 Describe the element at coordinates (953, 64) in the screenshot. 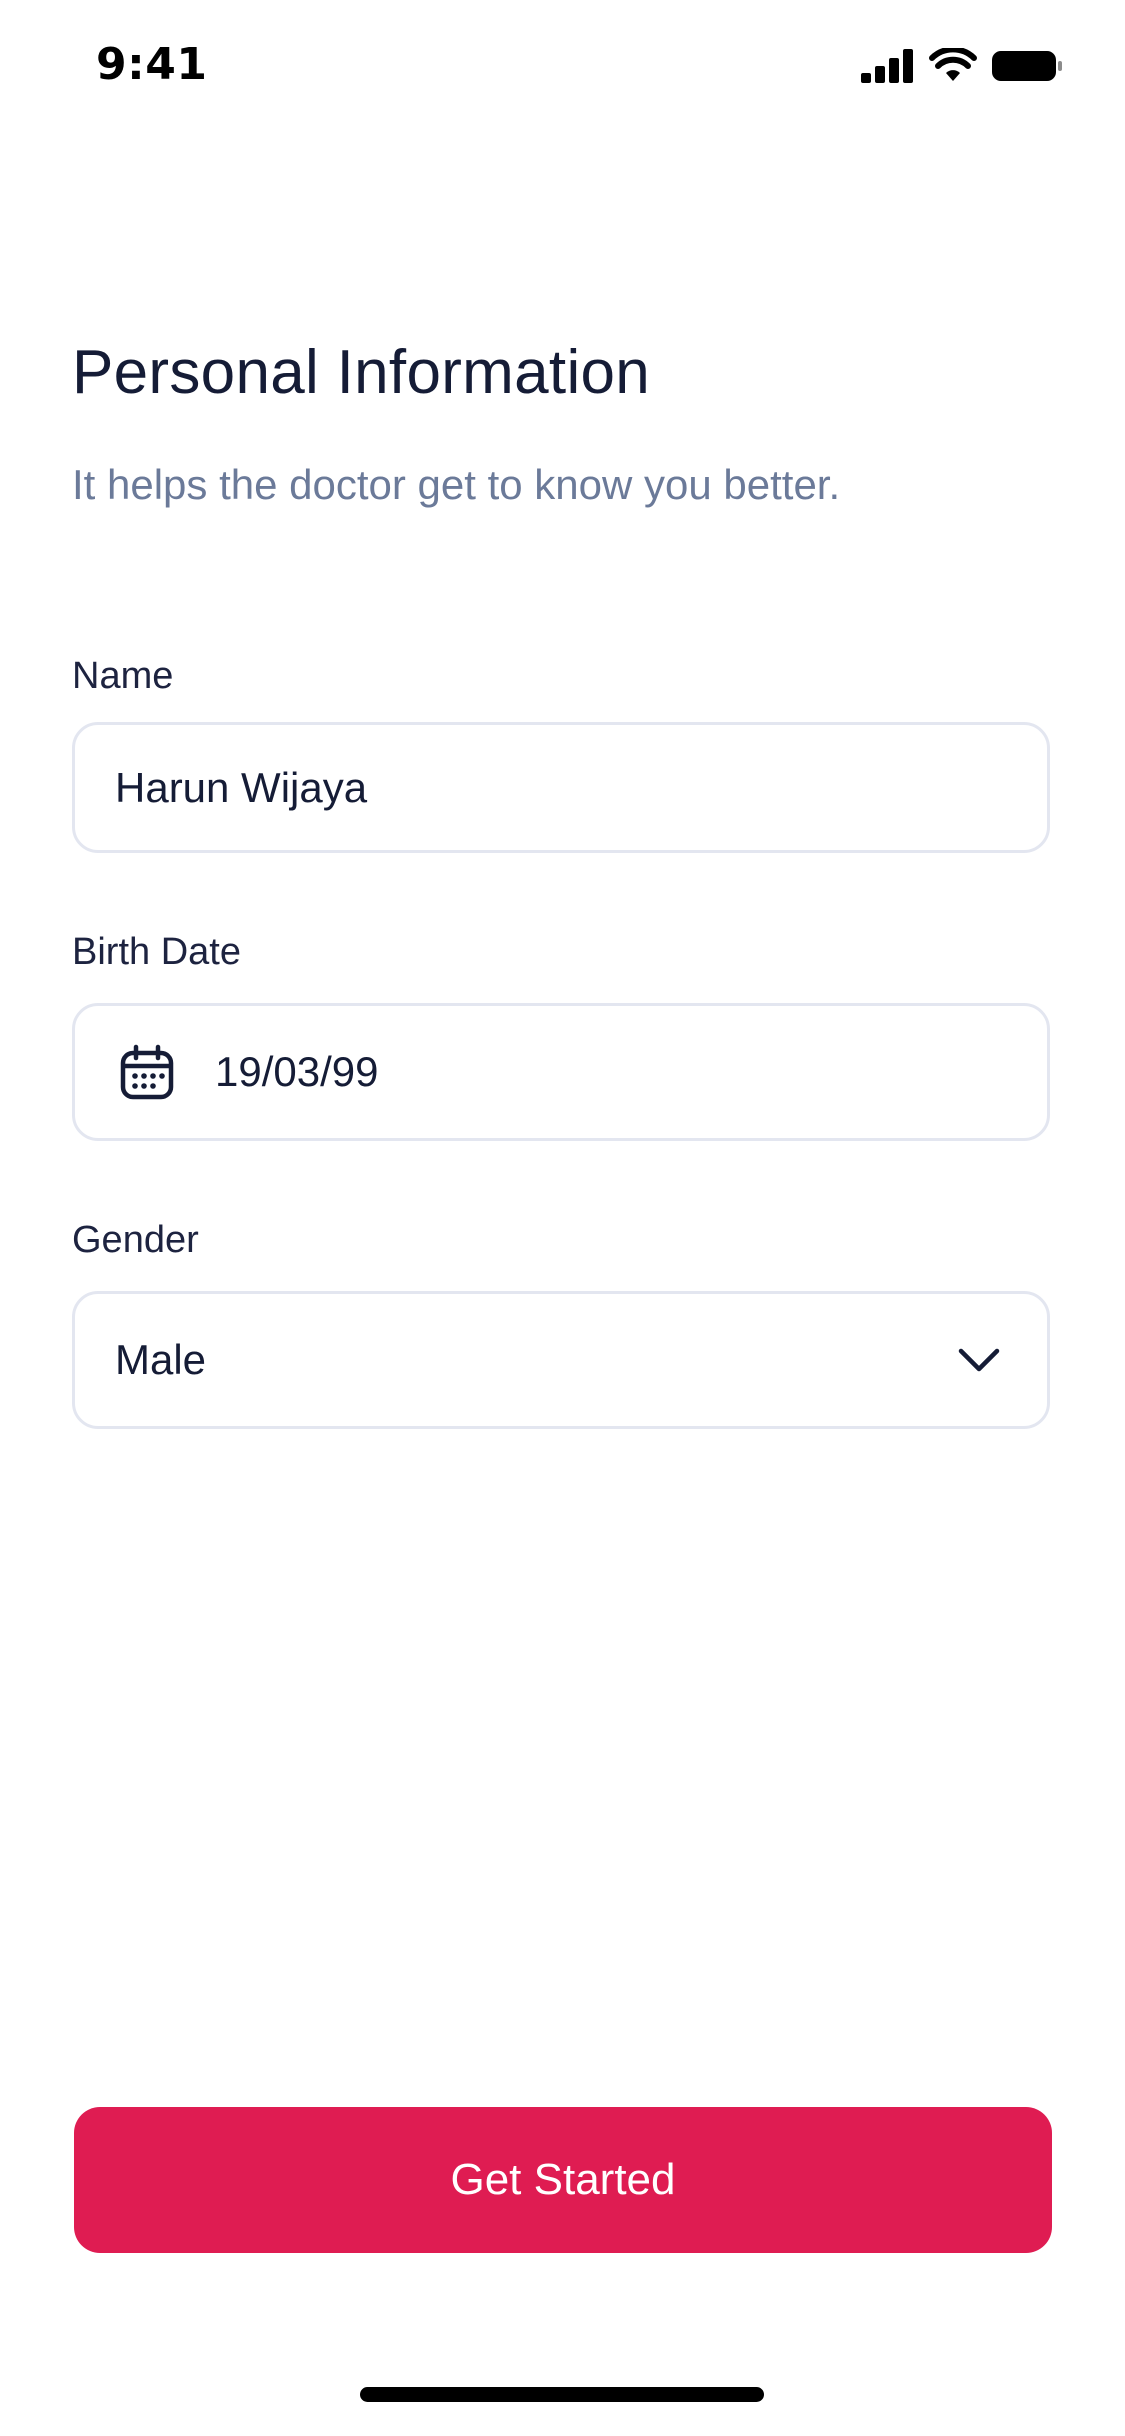

I see `wifi-icon` at that location.